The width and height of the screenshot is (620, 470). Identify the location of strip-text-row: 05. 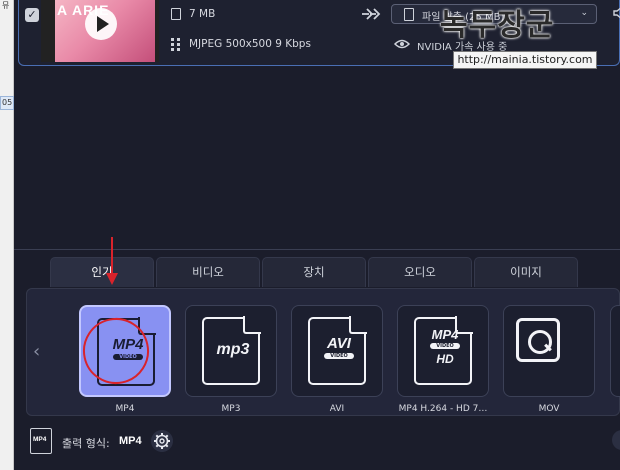
(7, 102).